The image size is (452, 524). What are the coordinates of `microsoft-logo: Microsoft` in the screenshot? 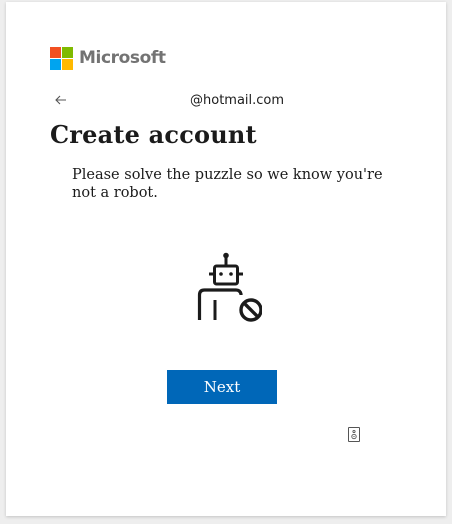 It's located at (108, 58).